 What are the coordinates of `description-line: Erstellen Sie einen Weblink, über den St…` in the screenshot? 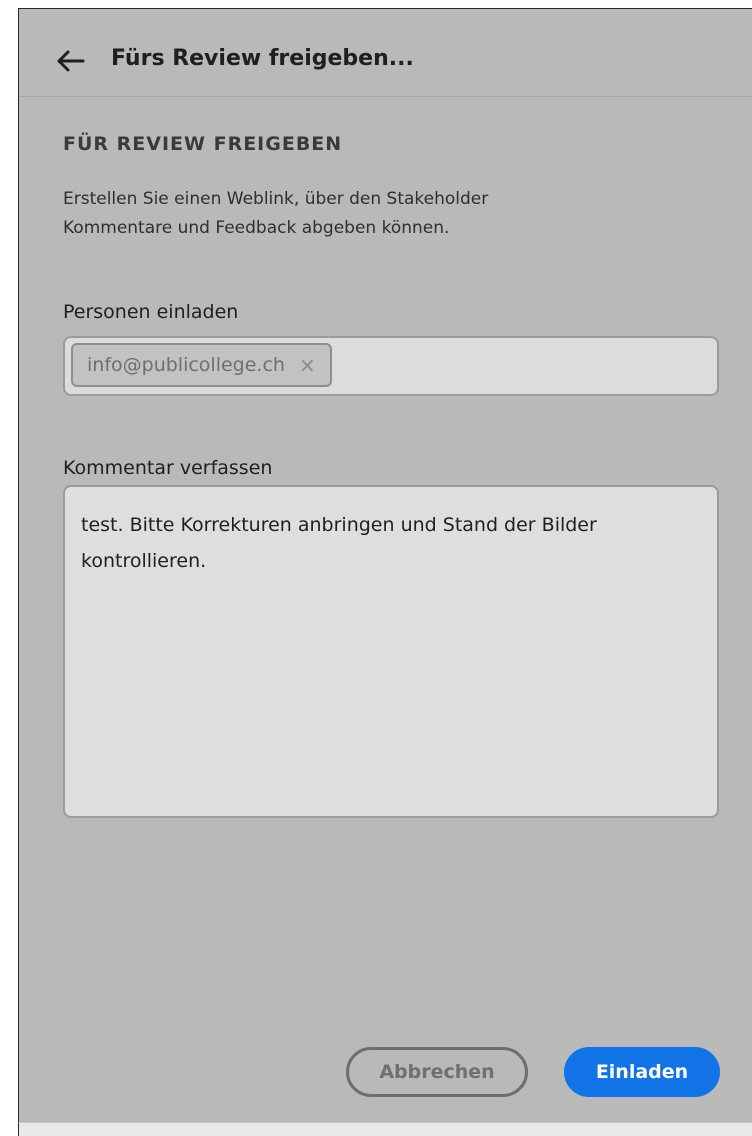 It's located at (276, 199).